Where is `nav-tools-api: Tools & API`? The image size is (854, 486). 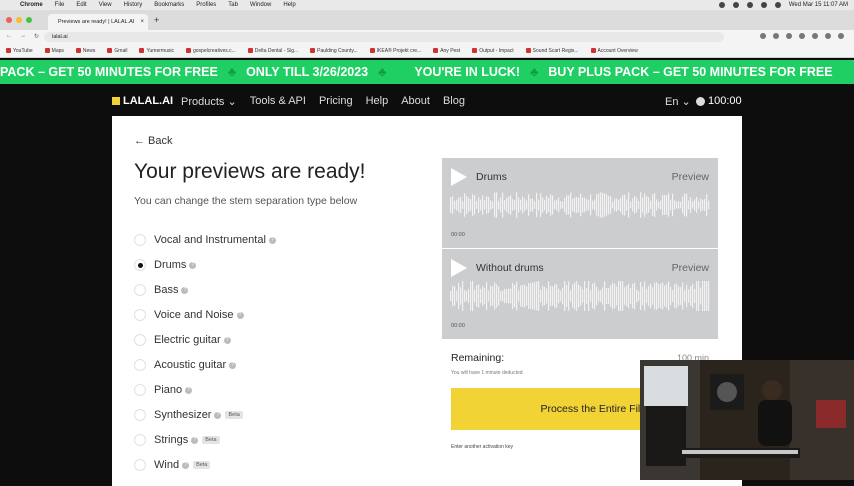 nav-tools-api: Tools & API is located at coordinates (278, 101).